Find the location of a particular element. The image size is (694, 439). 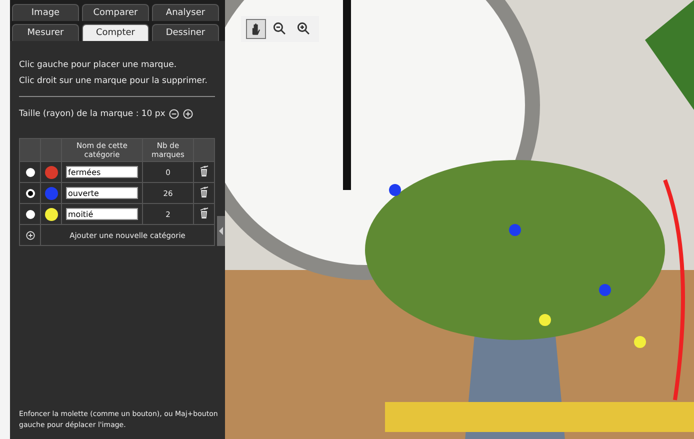

hand-icon is located at coordinates (256, 29).